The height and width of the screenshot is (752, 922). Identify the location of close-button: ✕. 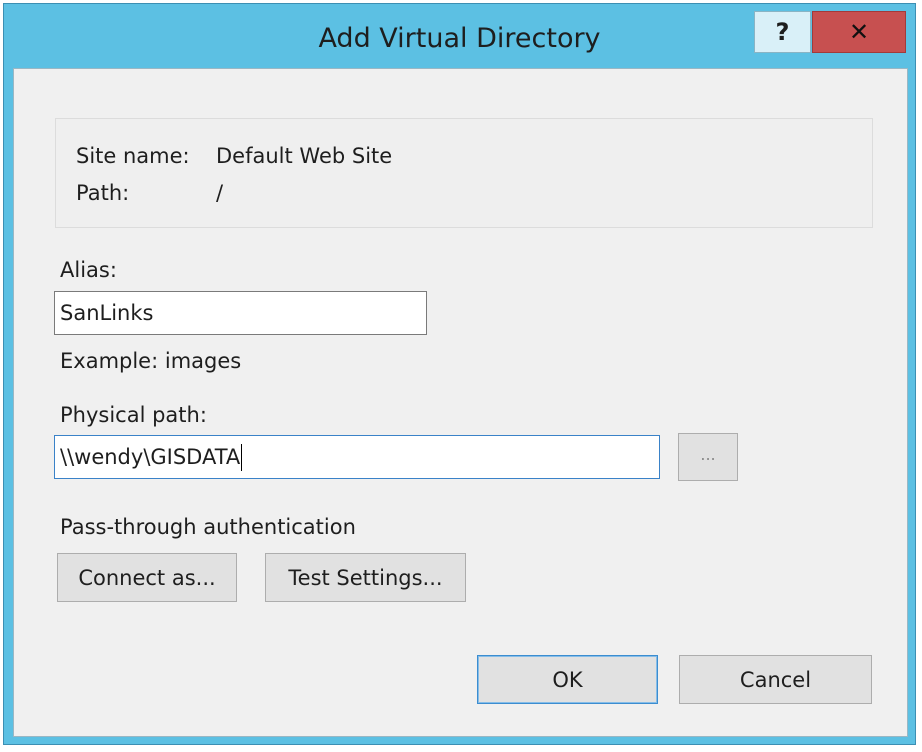
(859, 32).